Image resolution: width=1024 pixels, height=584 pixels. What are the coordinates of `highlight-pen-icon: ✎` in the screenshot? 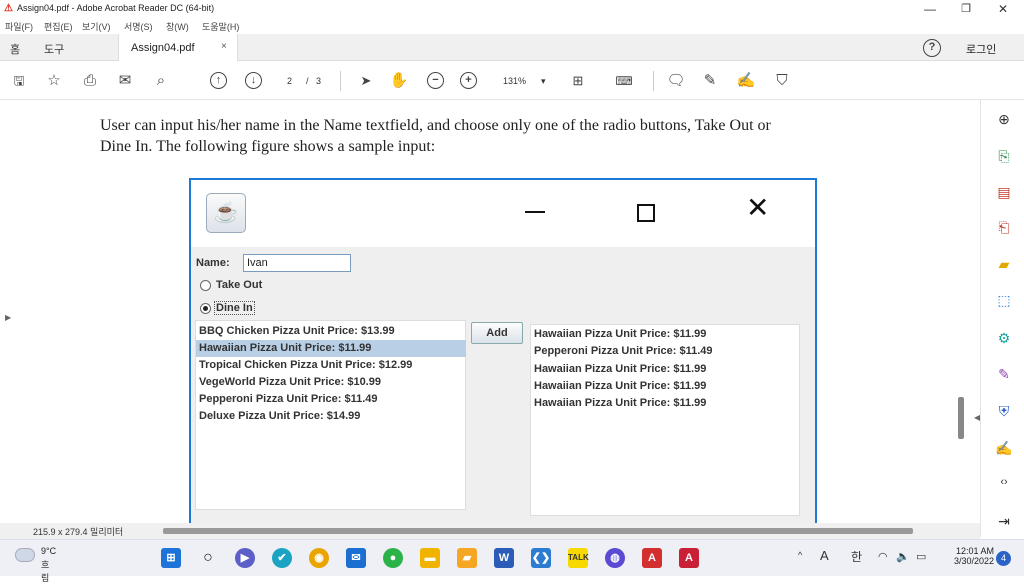 It's located at (710, 81).